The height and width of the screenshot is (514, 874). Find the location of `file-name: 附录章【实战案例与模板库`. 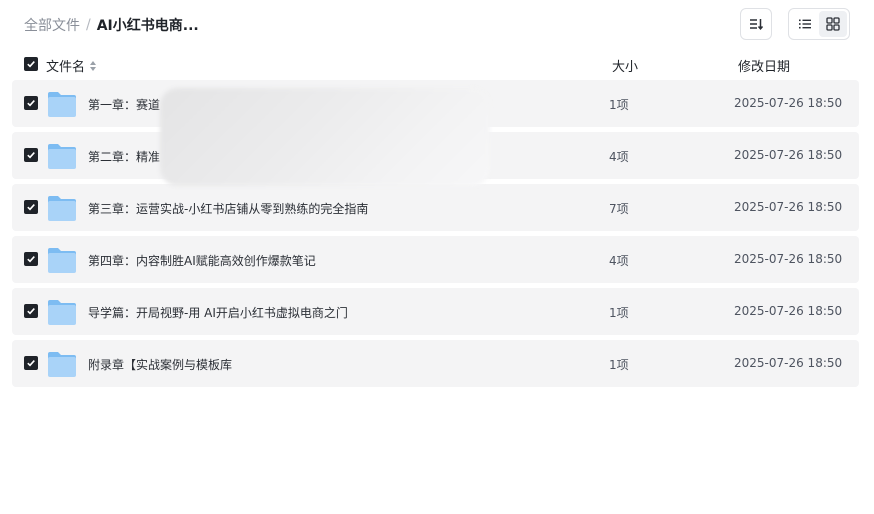

file-name: 附录章【实战案例与模板库 is located at coordinates (160, 365).